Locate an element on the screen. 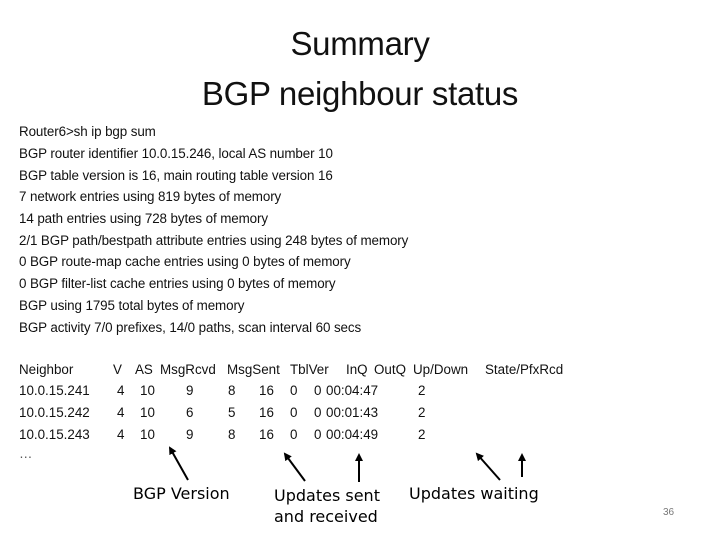 This screenshot has height=540, width=720. label-bgp-version: BGP Version is located at coordinates (181, 493).